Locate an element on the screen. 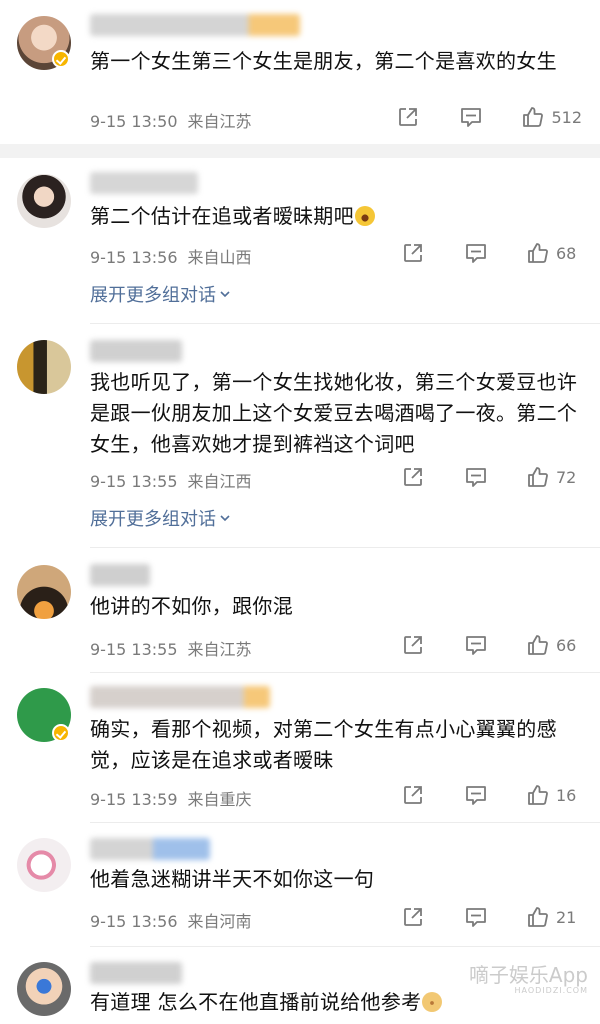  comment-actions: 72 is located at coordinates (492, 477).